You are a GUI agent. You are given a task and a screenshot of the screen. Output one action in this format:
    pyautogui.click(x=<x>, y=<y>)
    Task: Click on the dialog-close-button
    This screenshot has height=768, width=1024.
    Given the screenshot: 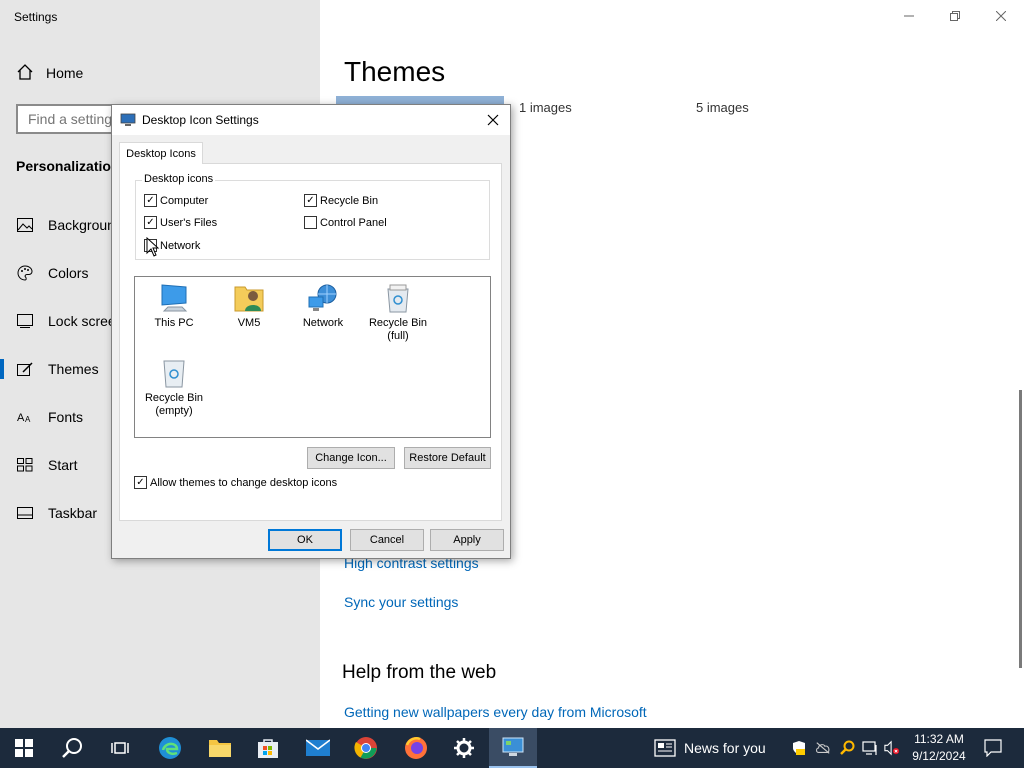 What is the action you would take?
    pyautogui.click(x=493, y=120)
    